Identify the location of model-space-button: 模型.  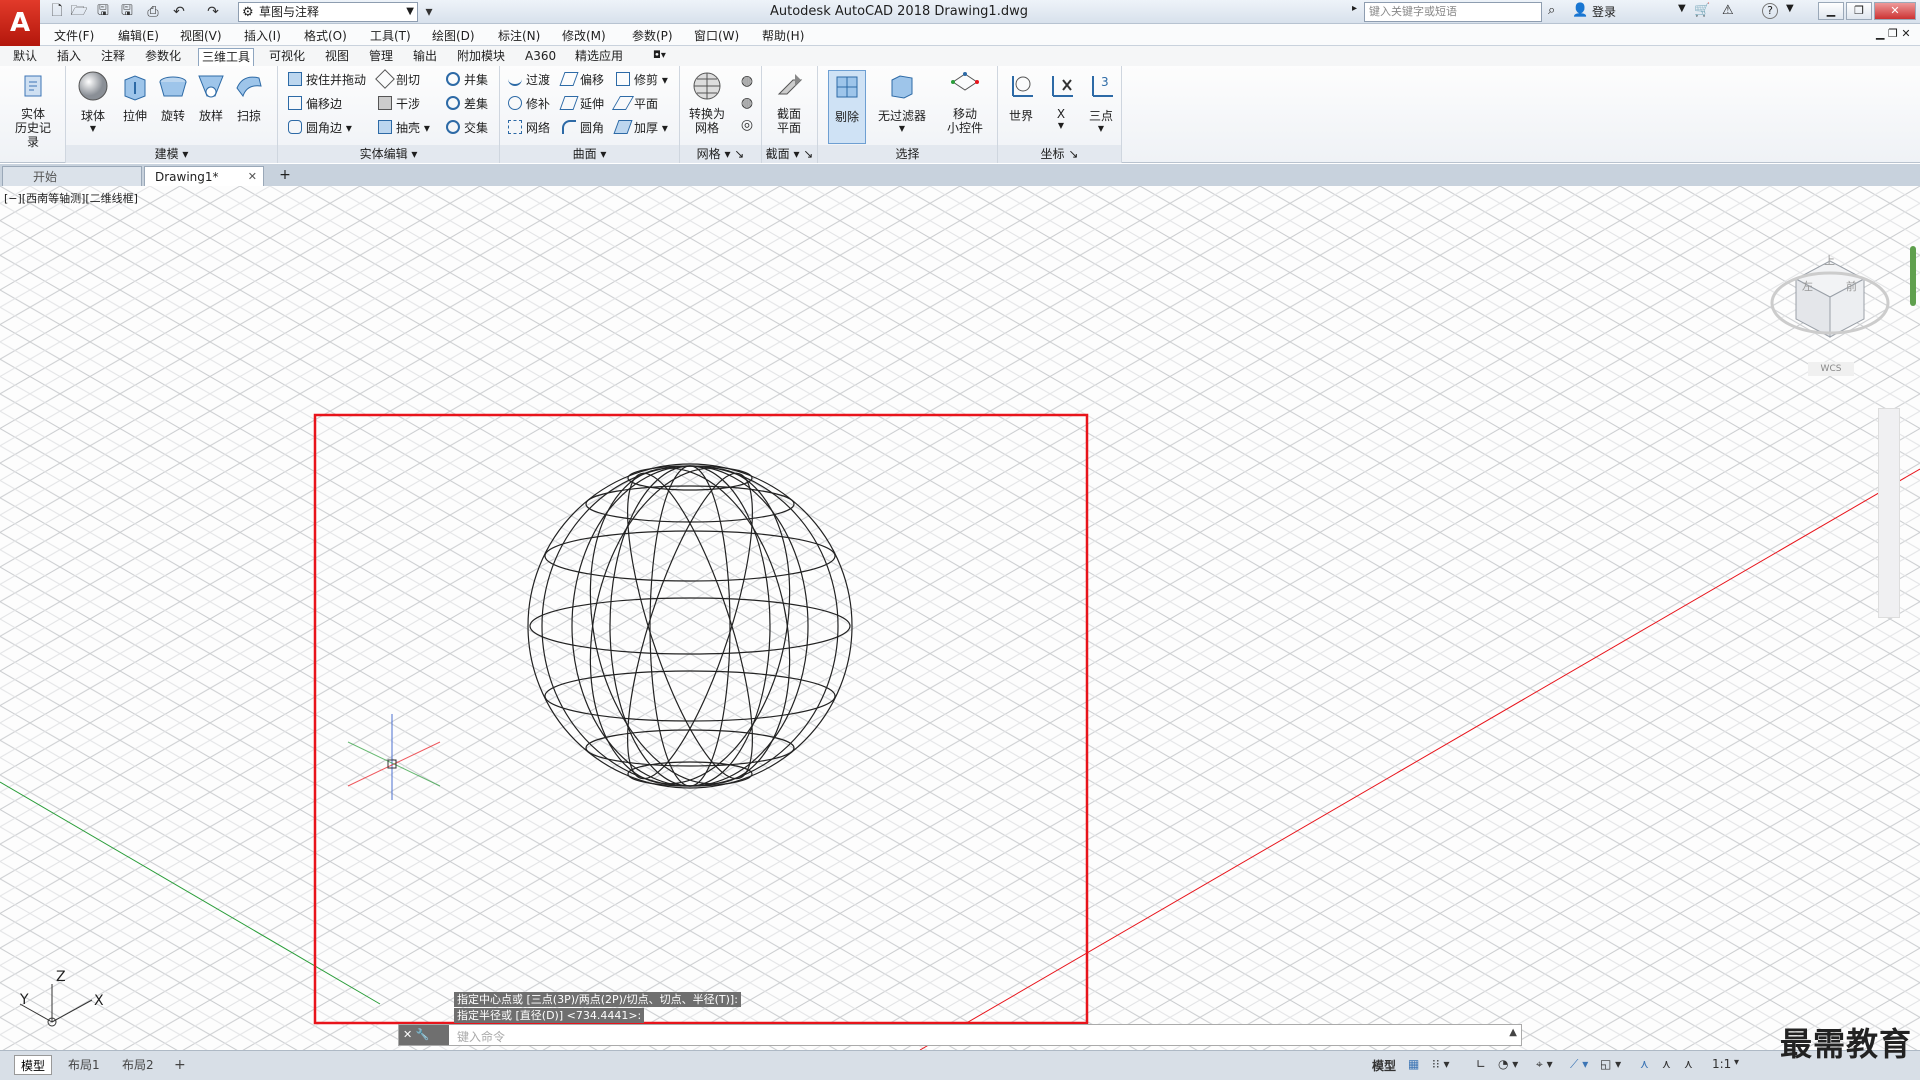
(1384, 1065).